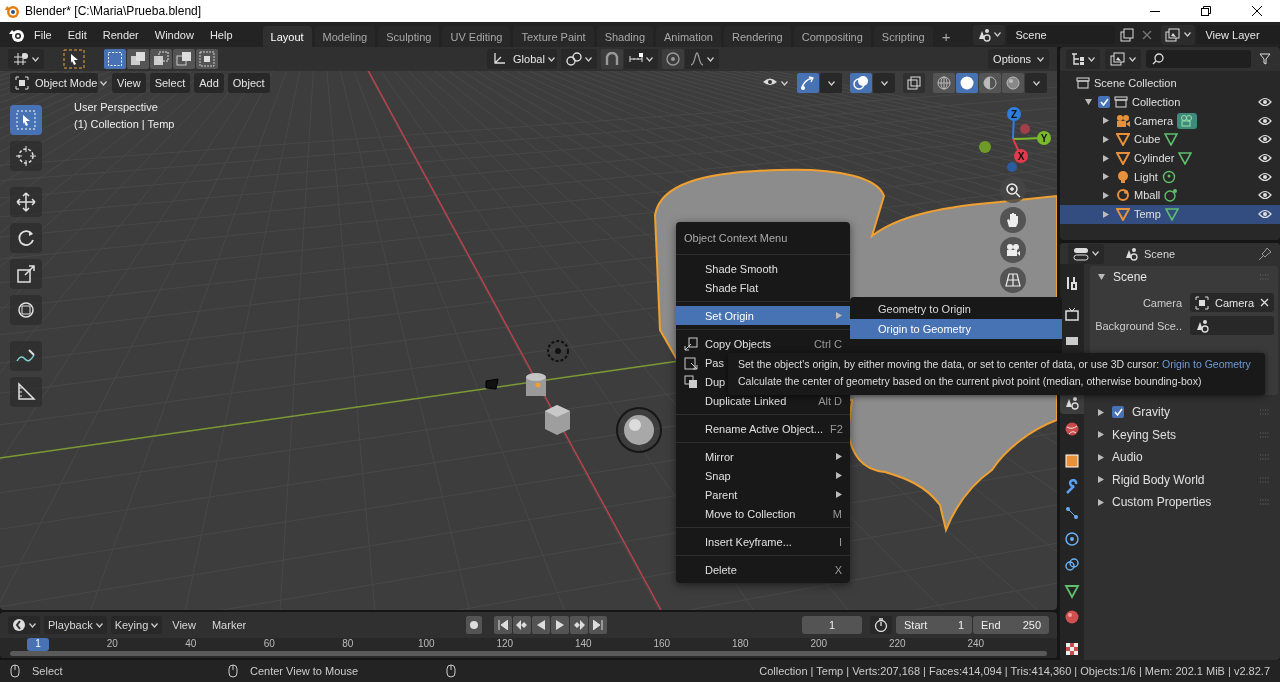 This screenshot has width=1280, height=682. What do you see at coordinates (125, 124) in the screenshot?
I see `active-object-label: (1) Collection | Temp` at bounding box center [125, 124].